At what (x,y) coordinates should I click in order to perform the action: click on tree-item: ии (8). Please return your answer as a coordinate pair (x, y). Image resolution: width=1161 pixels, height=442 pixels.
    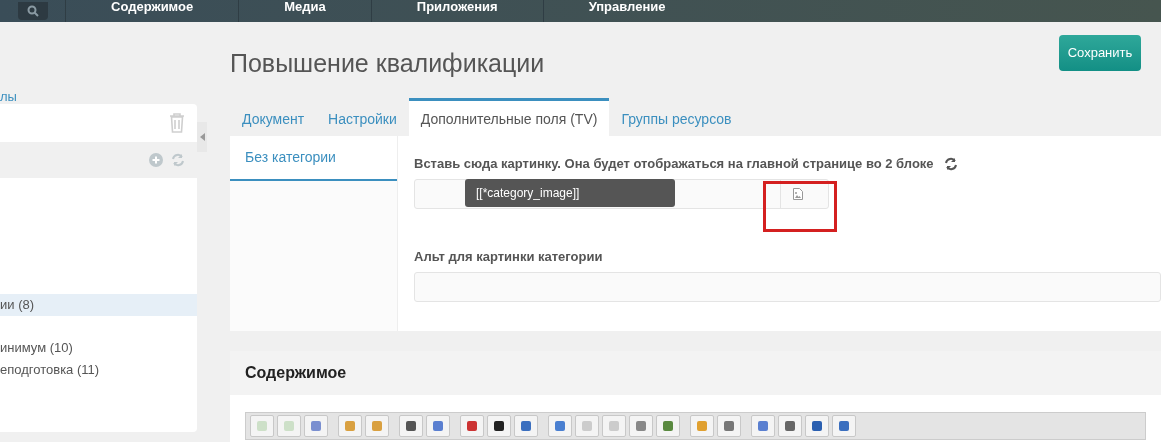
    Looking at the image, I should click on (98, 305).